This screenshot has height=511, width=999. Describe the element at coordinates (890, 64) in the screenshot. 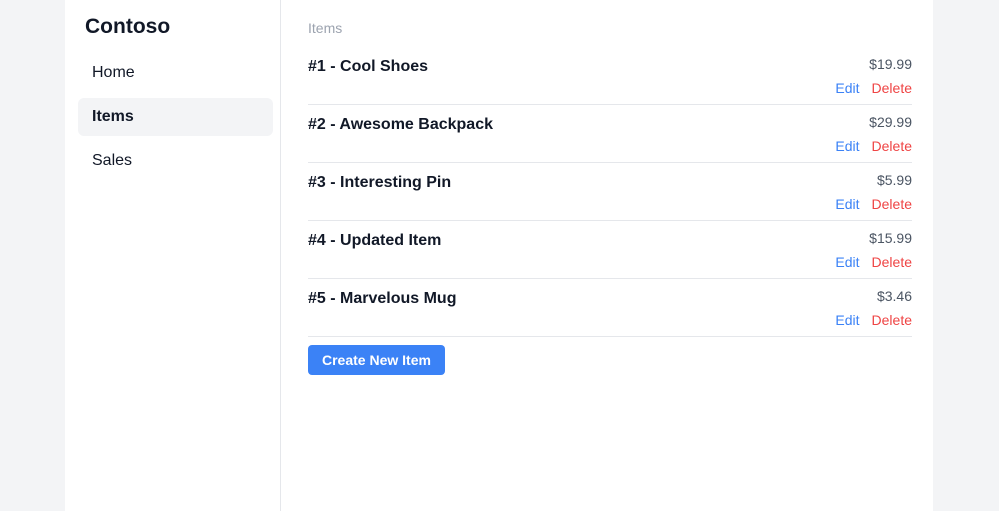

I see `item-price: $19.99` at that location.